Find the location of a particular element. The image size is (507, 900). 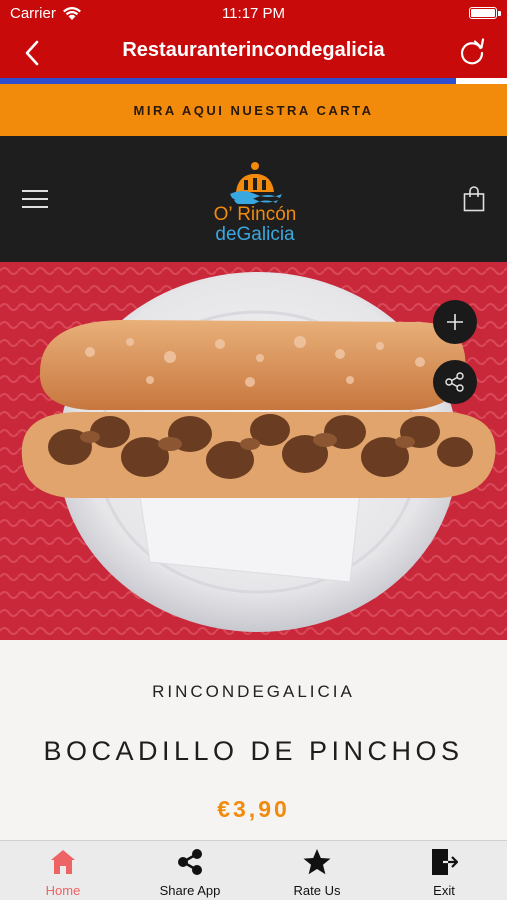

tab-rate-us: Rate Us is located at coordinates (317, 870).